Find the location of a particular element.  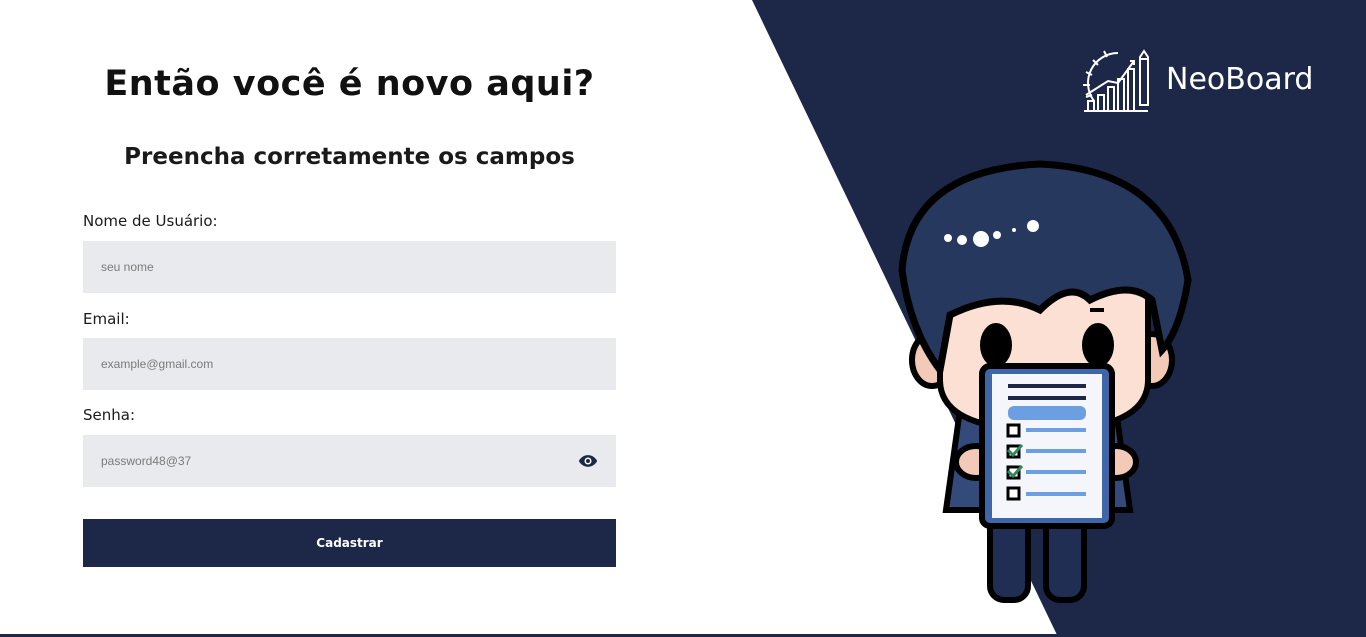

page-subtitle: Preencha corretamente os campos is located at coordinates (349, 157).